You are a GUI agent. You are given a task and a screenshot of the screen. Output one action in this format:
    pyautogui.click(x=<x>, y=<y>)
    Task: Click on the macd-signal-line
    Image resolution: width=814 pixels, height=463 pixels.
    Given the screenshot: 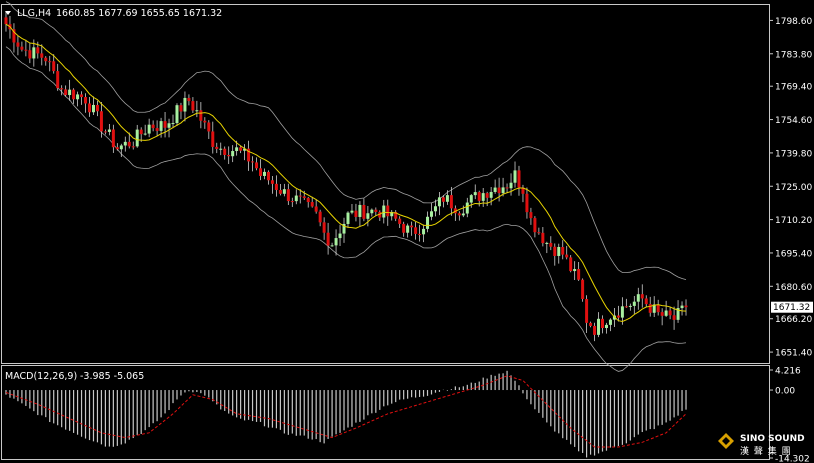 What is the action you would take?
    pyautogui.click(x=346, y=411)
    